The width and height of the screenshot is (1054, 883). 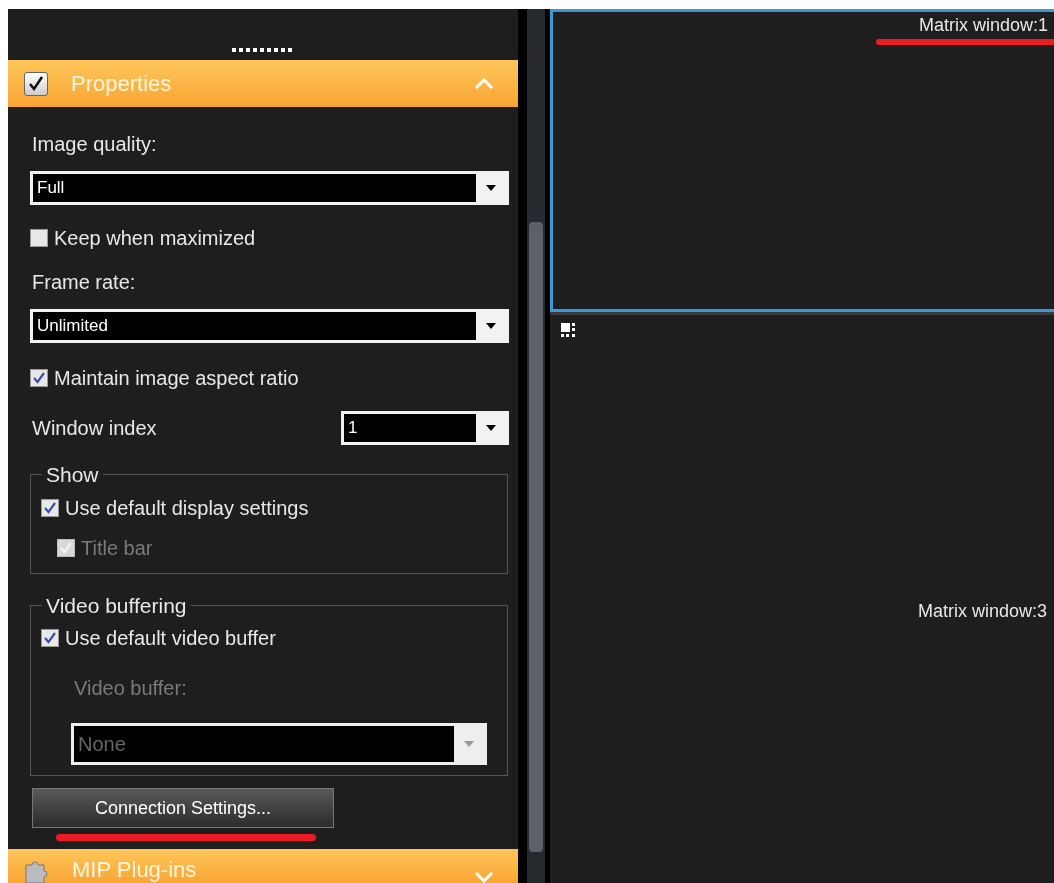 I want to click on checkbox-label: Maintain image aspect ratio, so click(x=176, y=378).